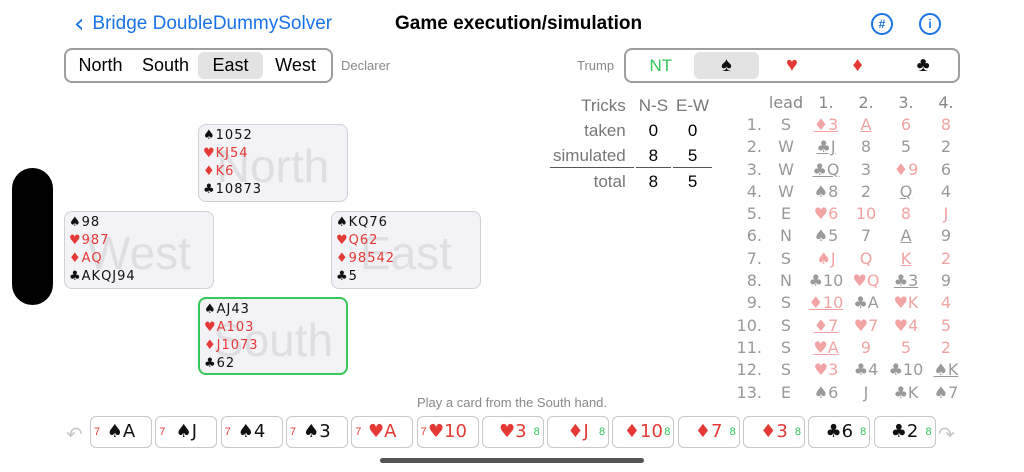  What do you see at coordinates (693, 105) in the screenshot?
I see `ew-header: E-W` at bounding box center [693, 105].